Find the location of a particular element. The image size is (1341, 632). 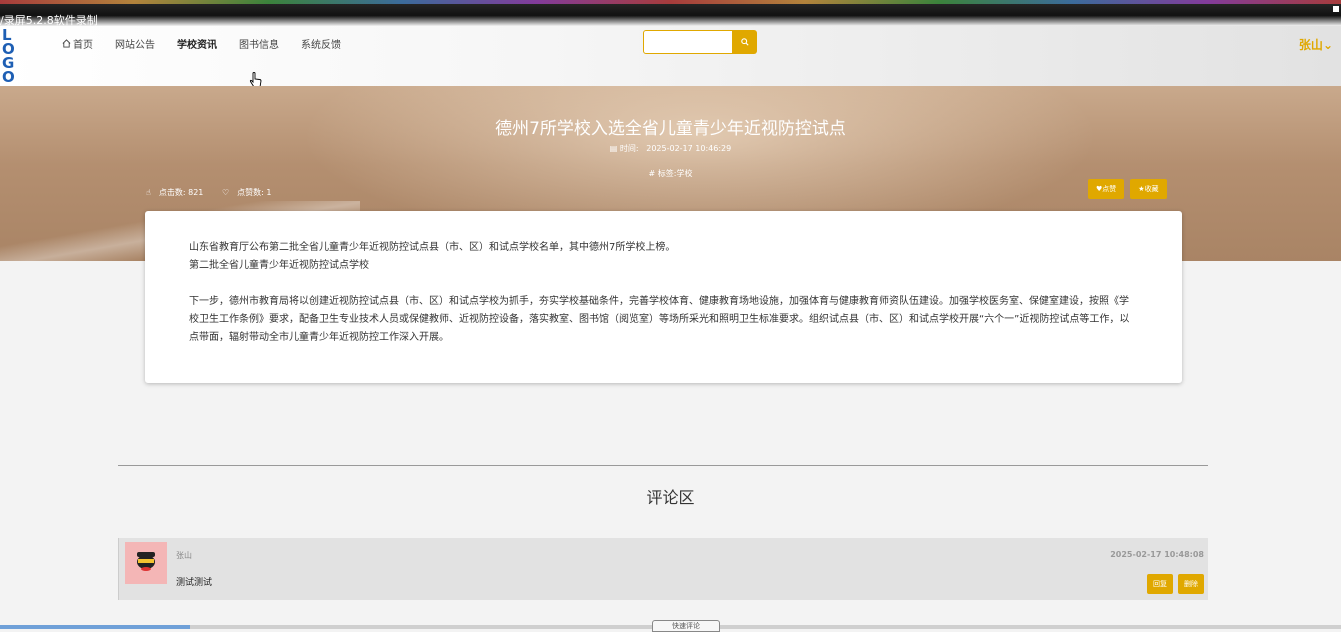

comment-section-title: 评论区 is located at coordinates (670, 497).